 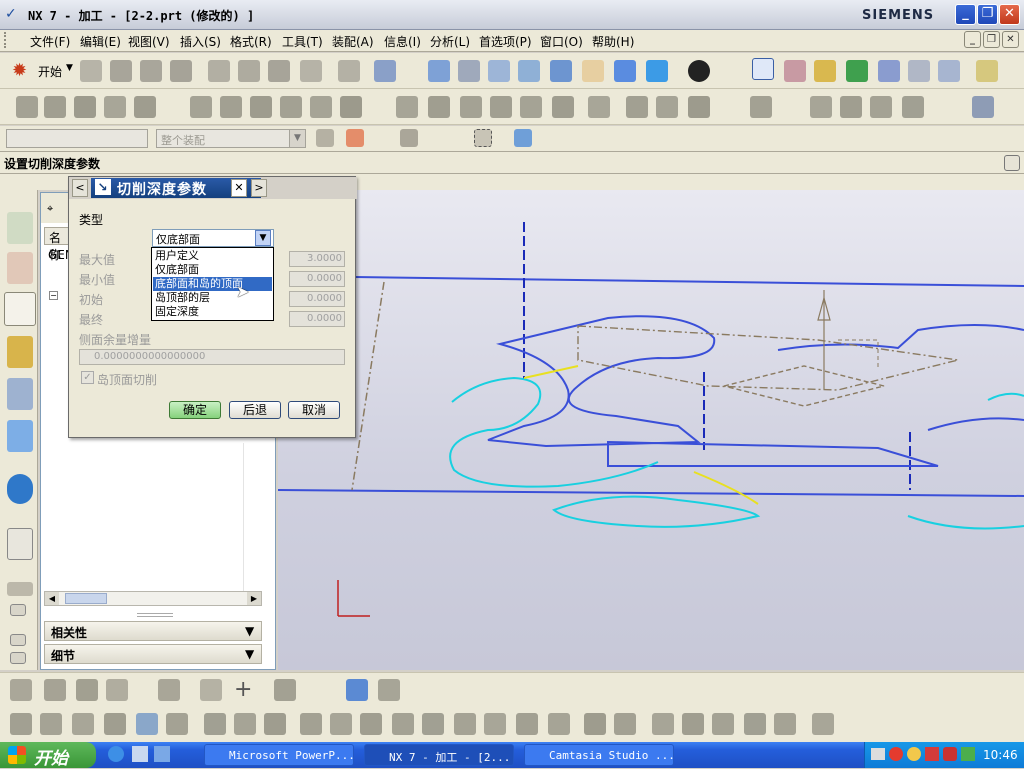 What do you see at coordinates (195, 410) in the screenshot?
I see `ok-button: 确定` at bounding box center [195, 410].